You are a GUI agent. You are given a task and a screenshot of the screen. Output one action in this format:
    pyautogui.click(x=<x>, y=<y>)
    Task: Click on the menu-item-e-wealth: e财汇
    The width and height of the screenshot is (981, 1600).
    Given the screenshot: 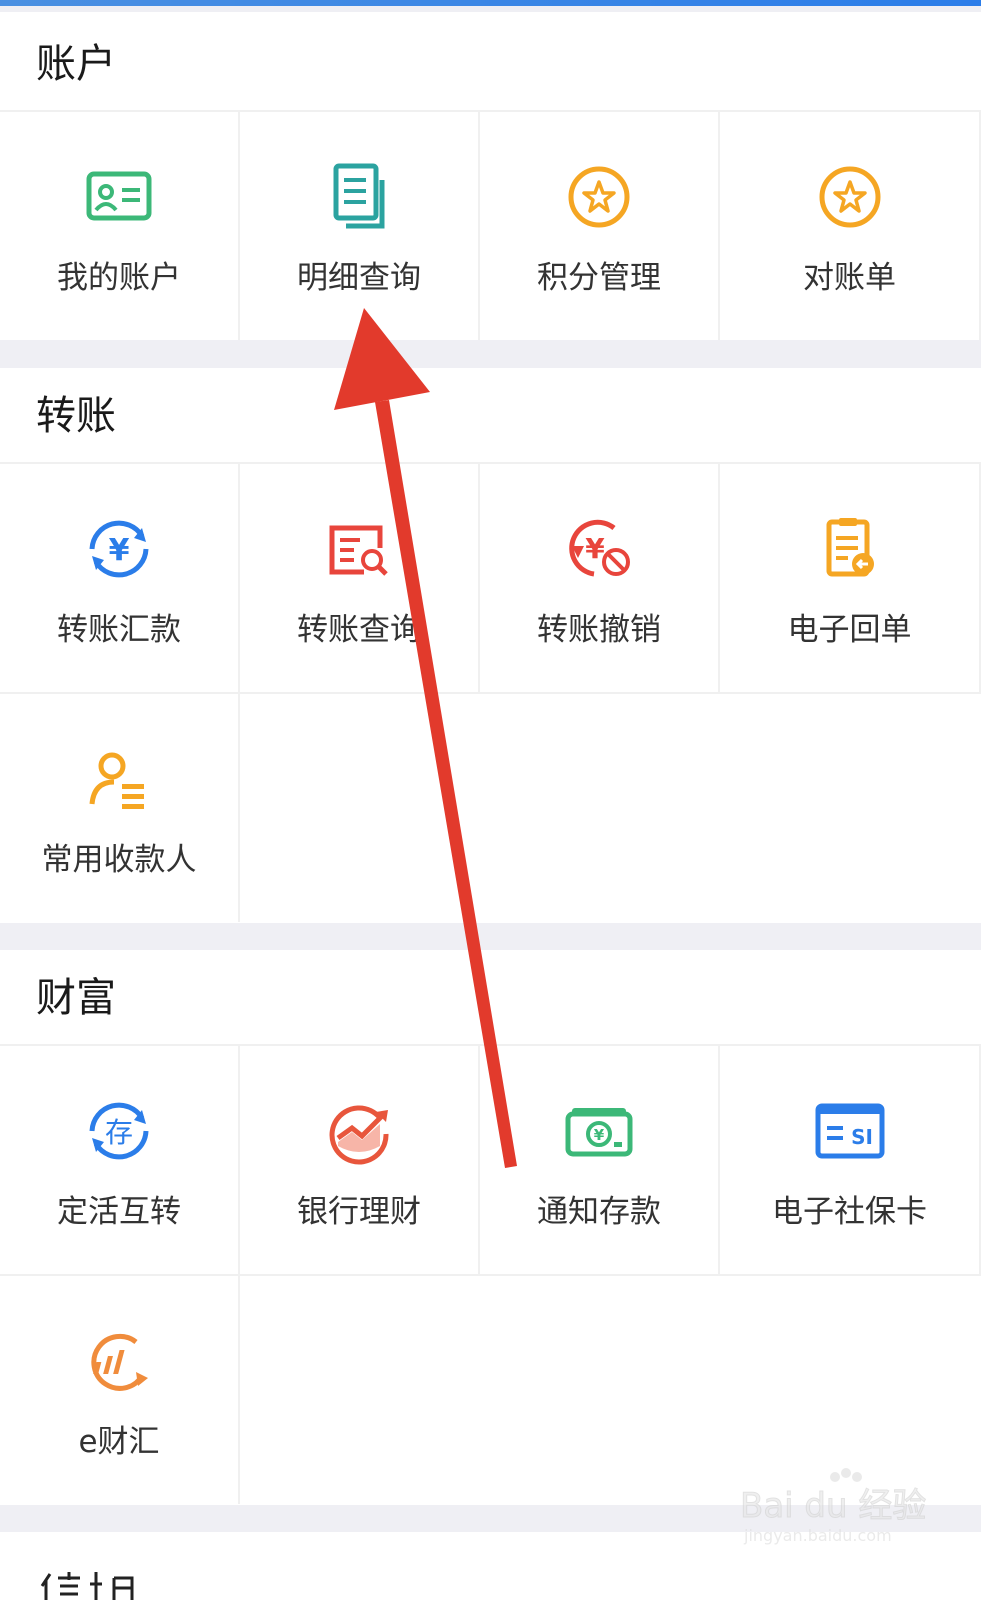 What is the action you would take?
    pyautogui.click(x=120, y=1389)
    